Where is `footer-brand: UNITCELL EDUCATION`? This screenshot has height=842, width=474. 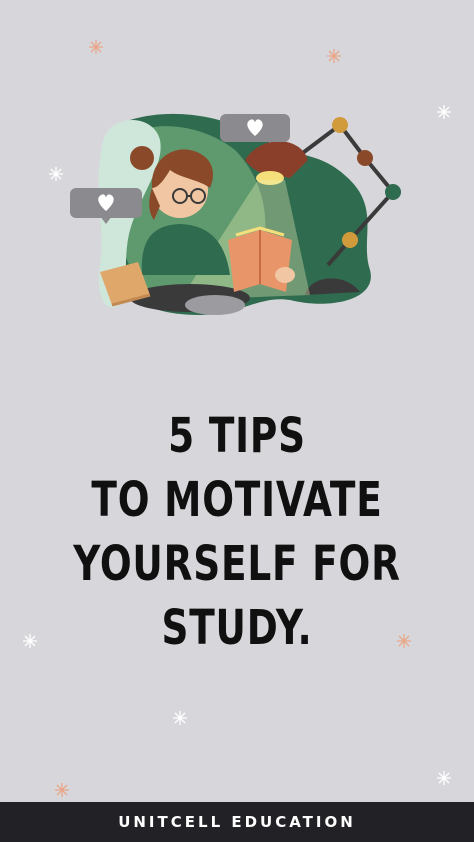
footer-brand: UNITCELL EDUCATION is located at coordinates (237, 822).